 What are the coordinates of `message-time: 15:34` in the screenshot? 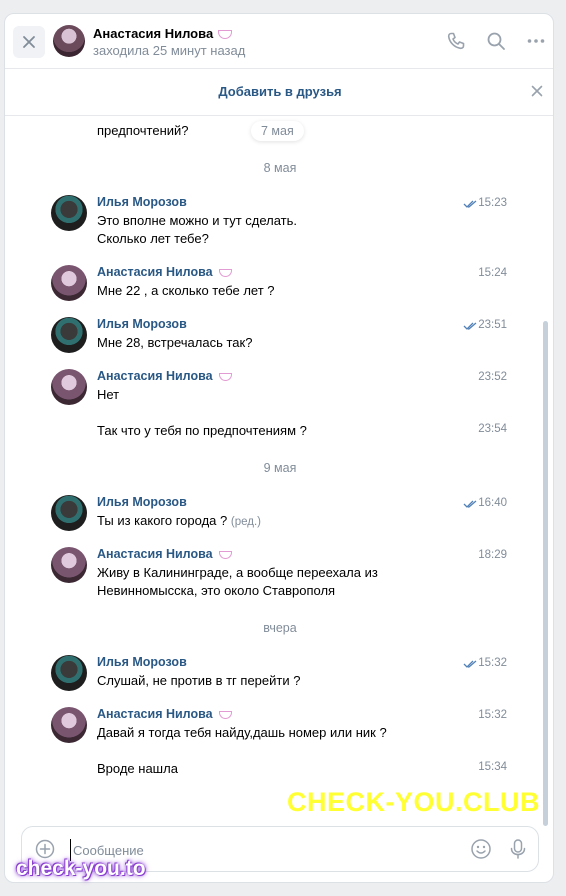 It's located at (492, 767).